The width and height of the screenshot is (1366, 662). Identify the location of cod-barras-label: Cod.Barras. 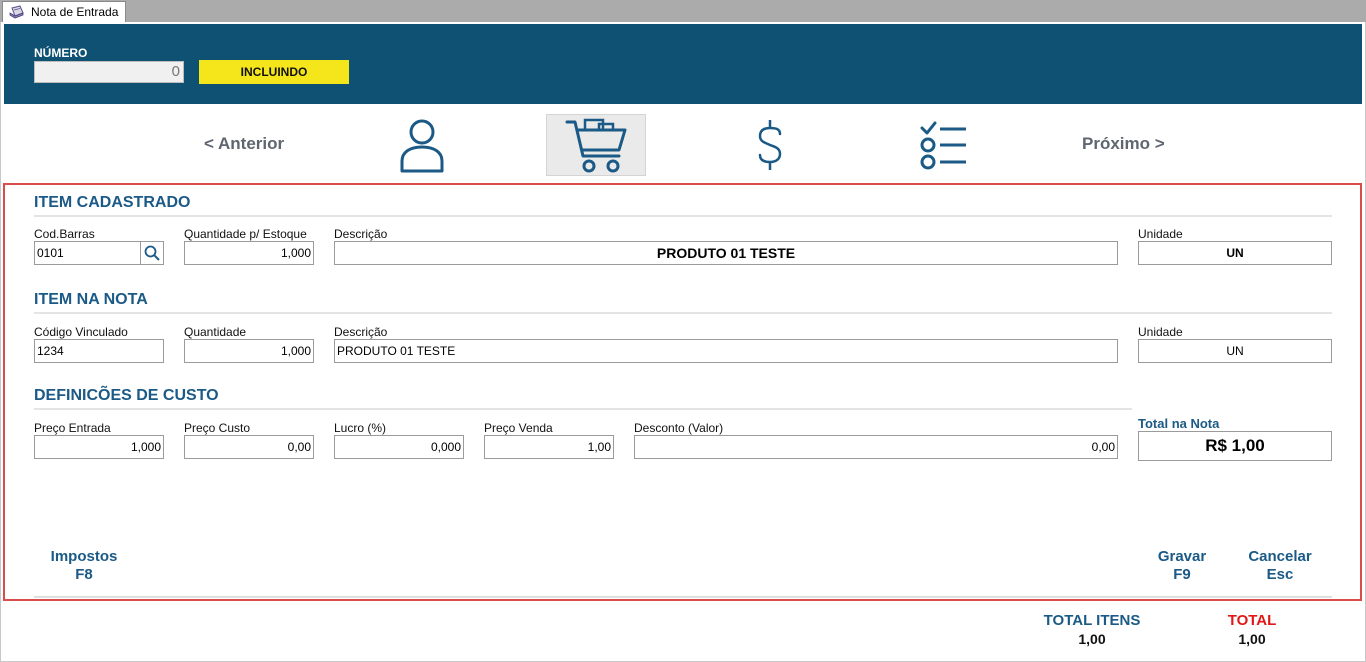
(64, 234).